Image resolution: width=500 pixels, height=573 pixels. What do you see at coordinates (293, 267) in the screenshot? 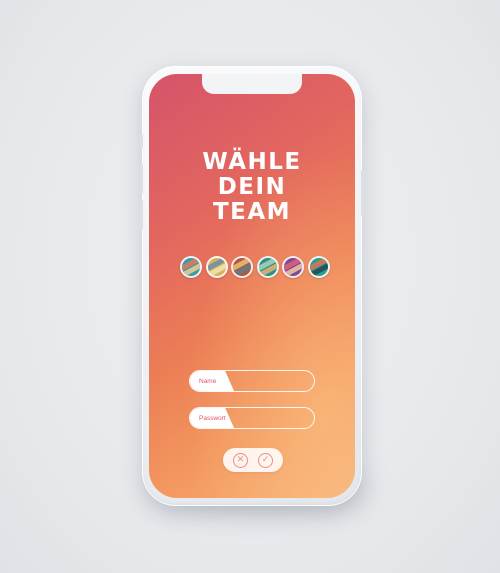
I see `team-badge-5-icon` at bounding box center [293, 267].